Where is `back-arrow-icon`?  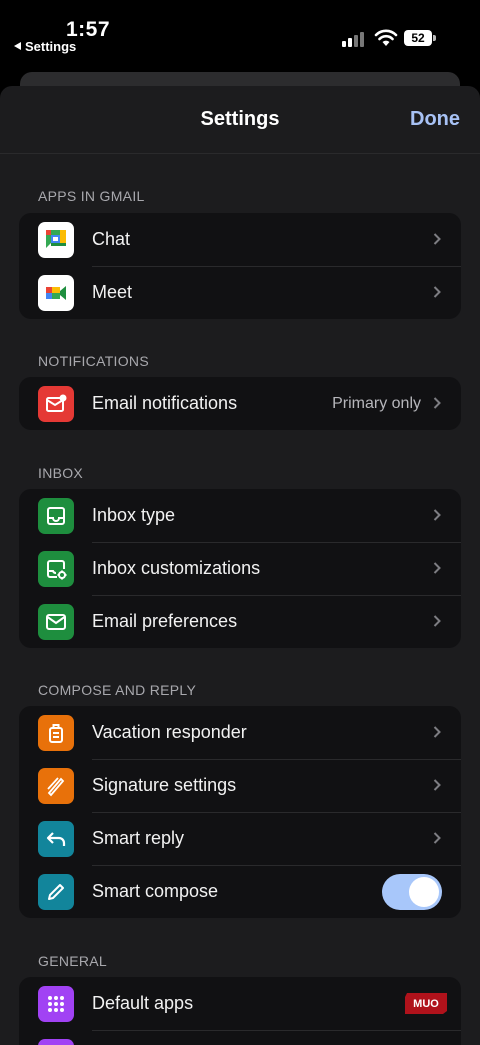 back-arrow-icon is located at coordinates (17, 46).